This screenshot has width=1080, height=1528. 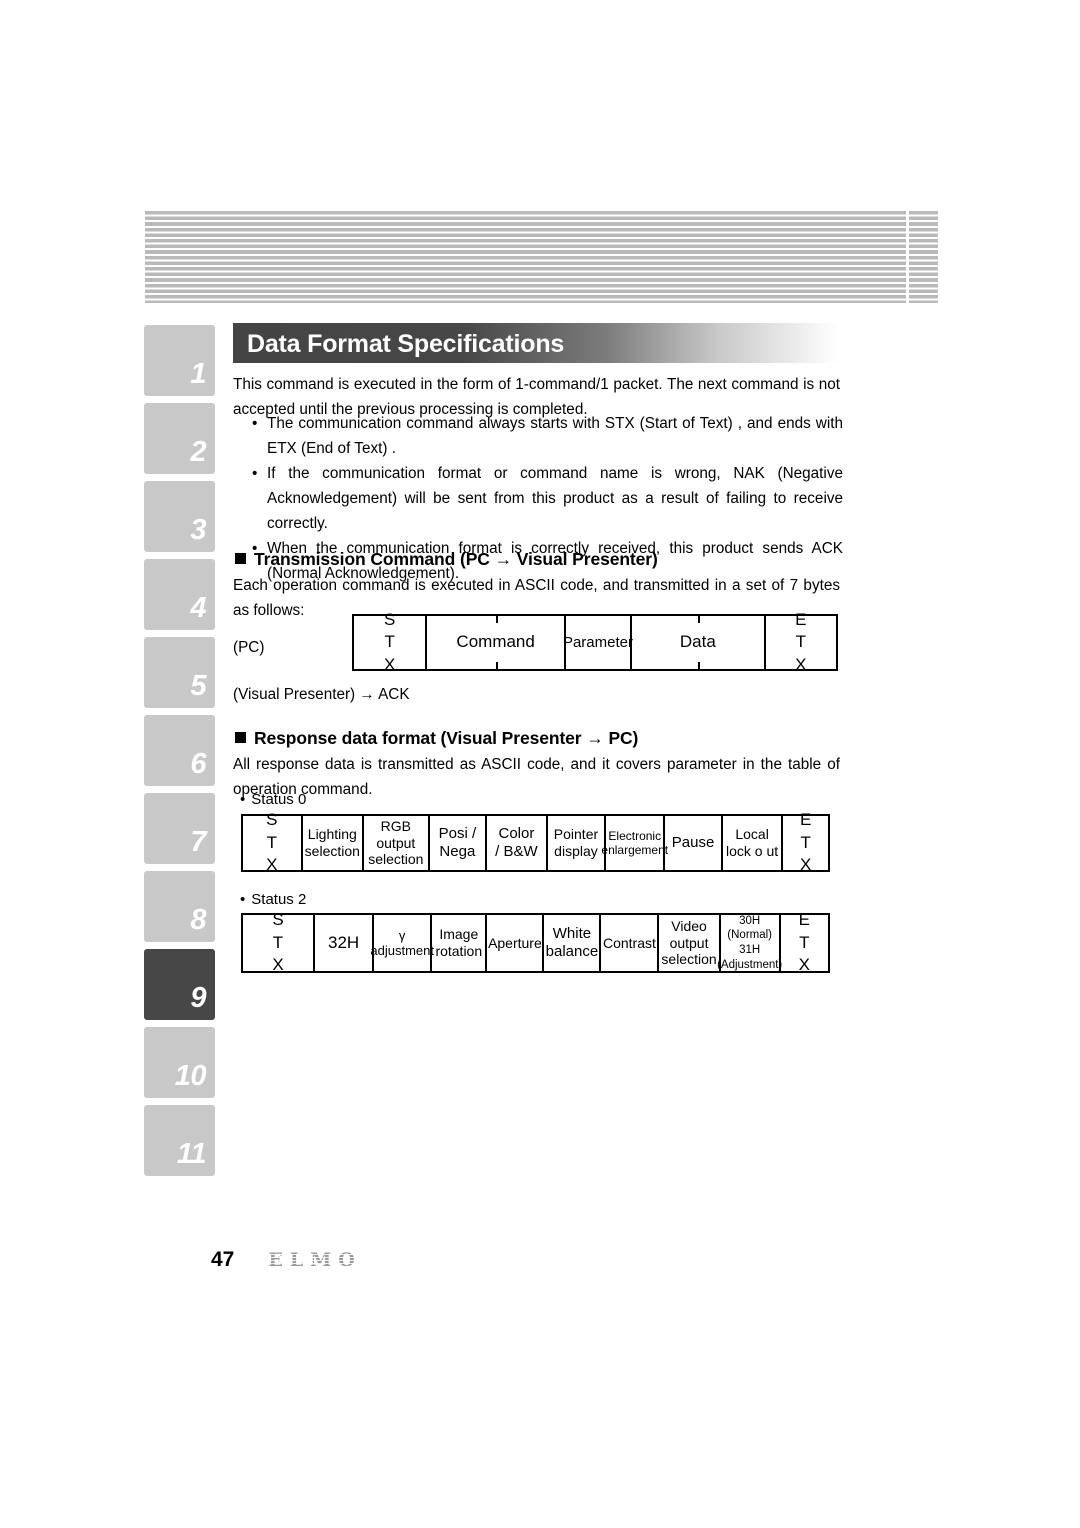 What do you see at coordinates (179, 438) in the screenshot?
I see `sidebar-tab-2: 2` at bounding box center [179, 438].